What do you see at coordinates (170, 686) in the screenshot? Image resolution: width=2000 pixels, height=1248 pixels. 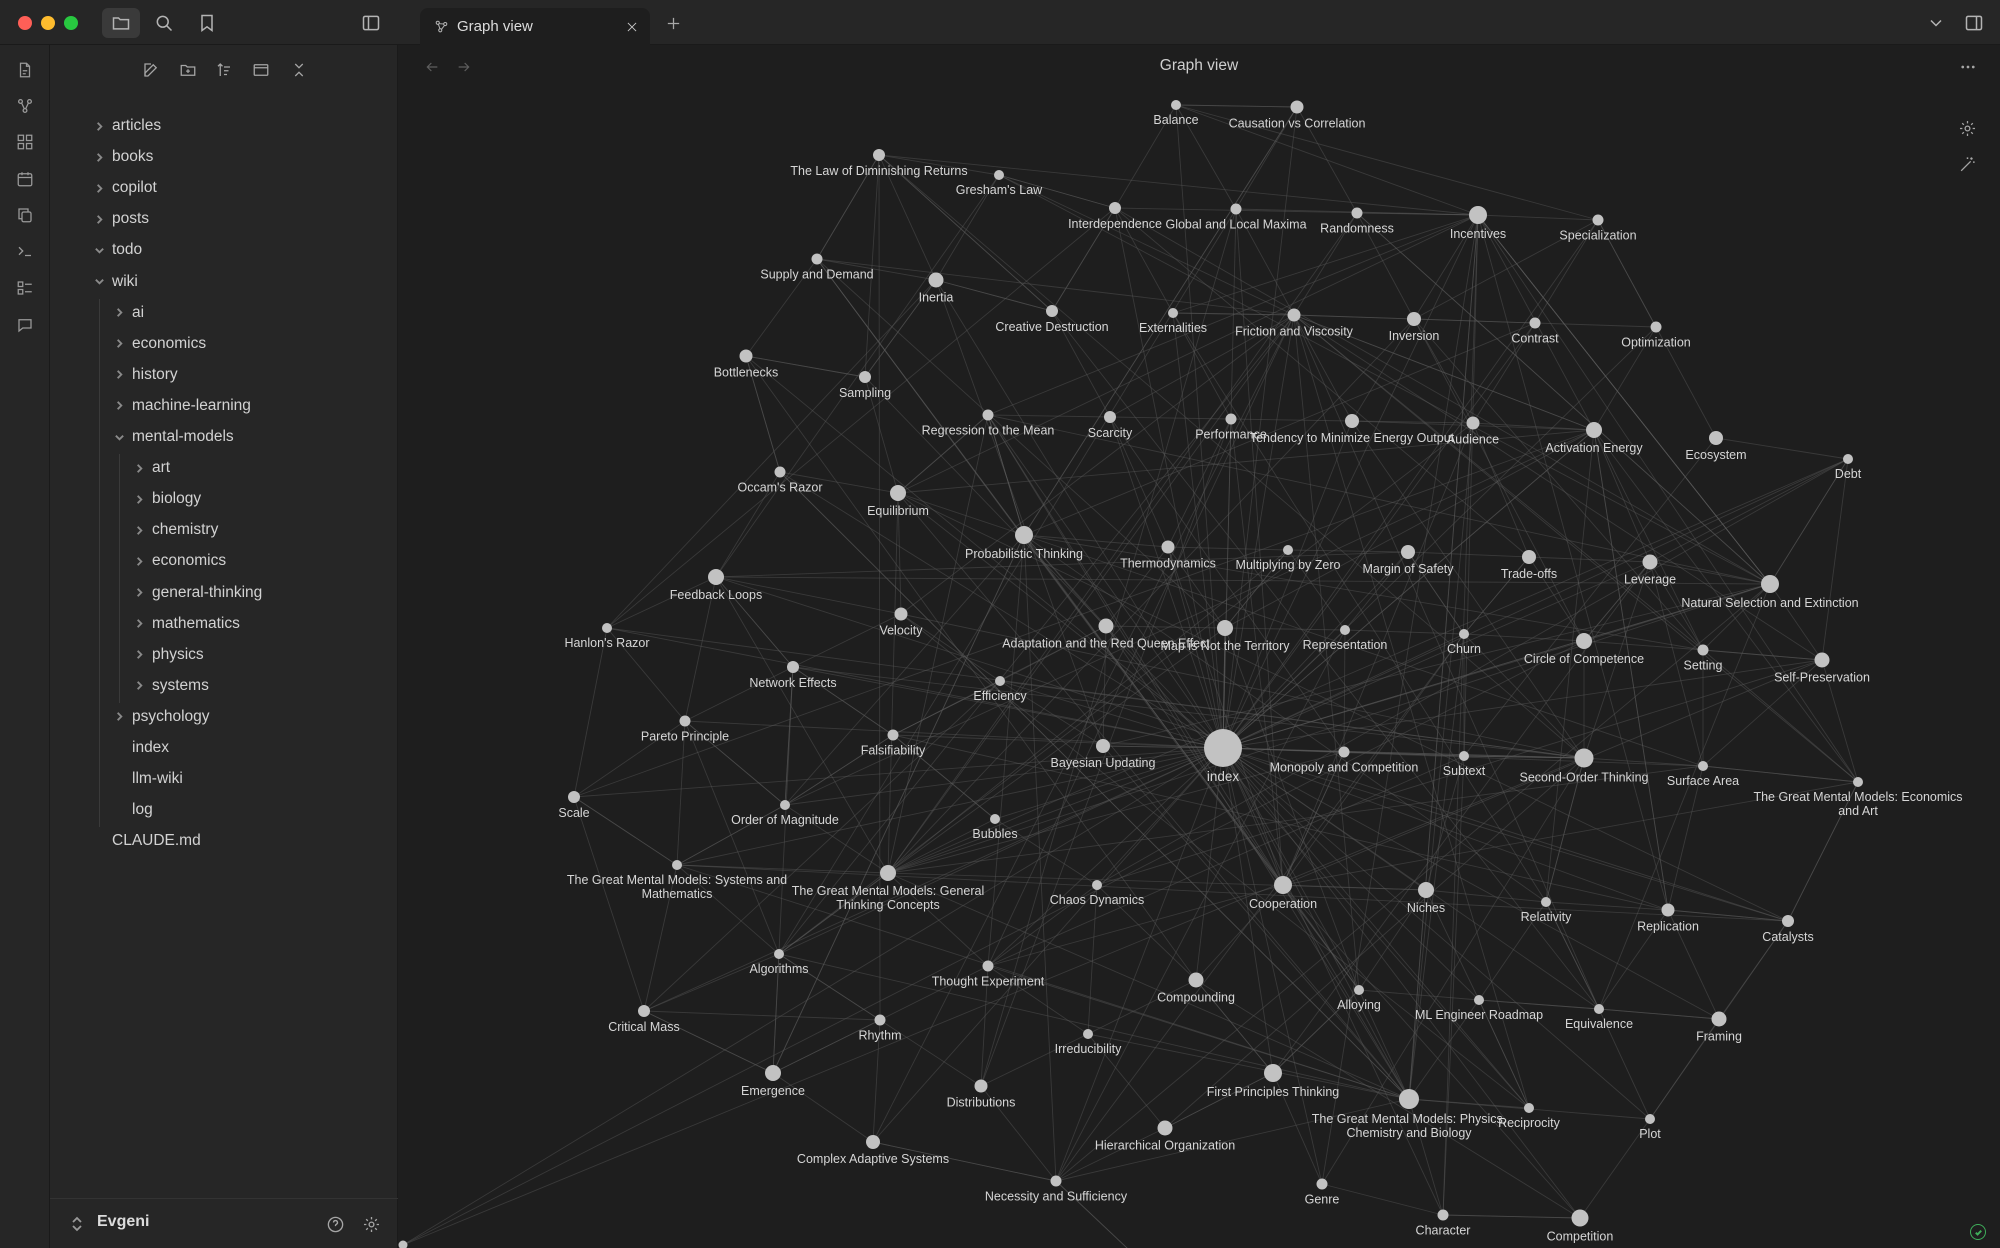 I see `tree-folder: systems` at bounding box center [170, 686].